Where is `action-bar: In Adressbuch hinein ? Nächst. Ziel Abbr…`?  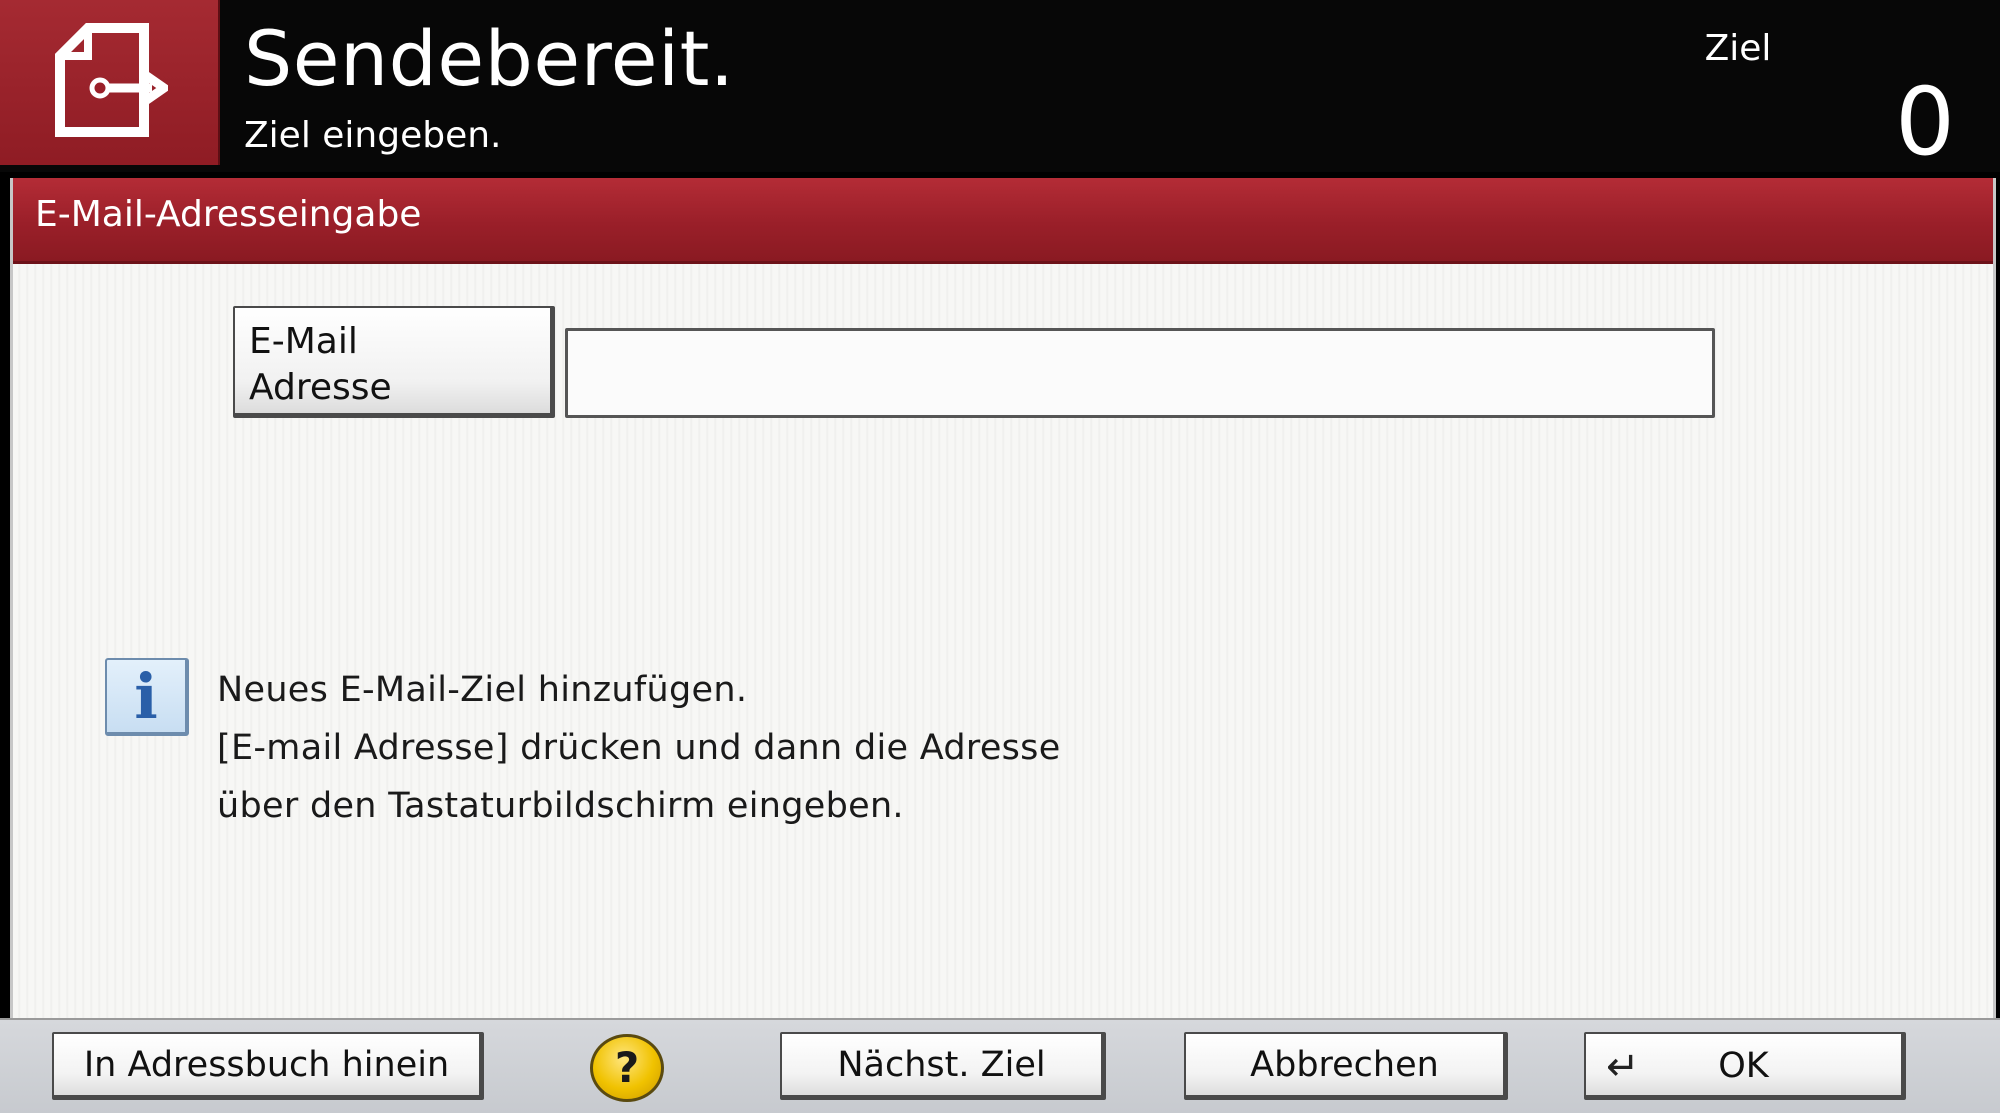
action-bar: In Adressbuch hinein ? Nächst. Ziel Abbr… is located at coordinates (1000, 1065).